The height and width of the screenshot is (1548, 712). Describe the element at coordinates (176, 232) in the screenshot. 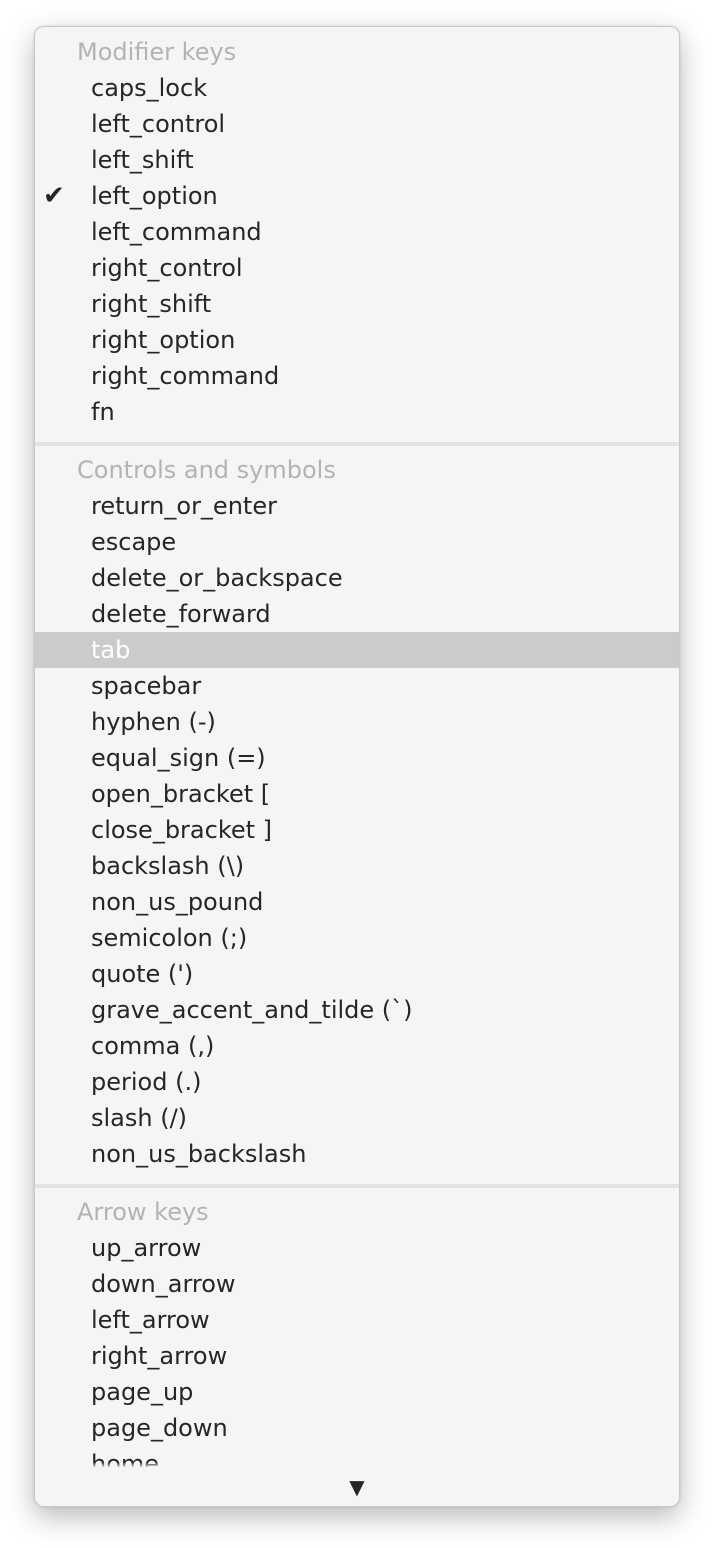

I see `menu-item-label: left_command` at that location.